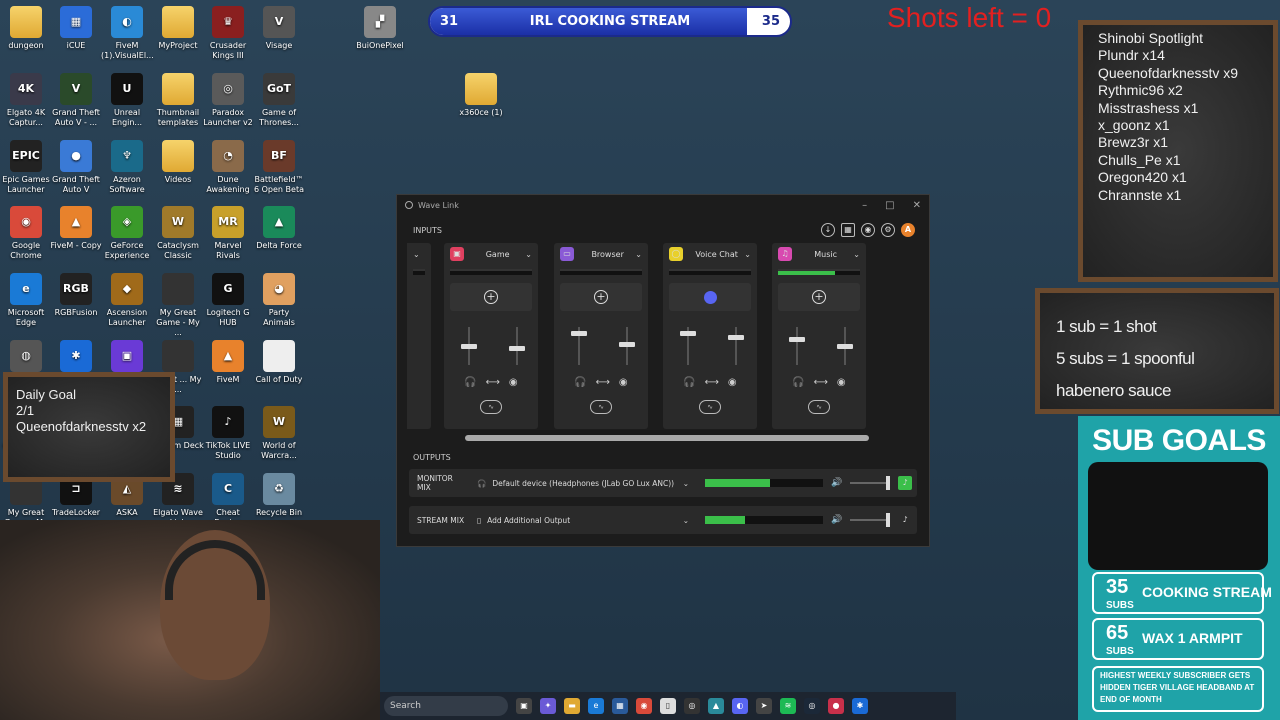  Describe the element at coordinates (860, 706) in the screenshot. I see `app-icon: ✱` at that location.